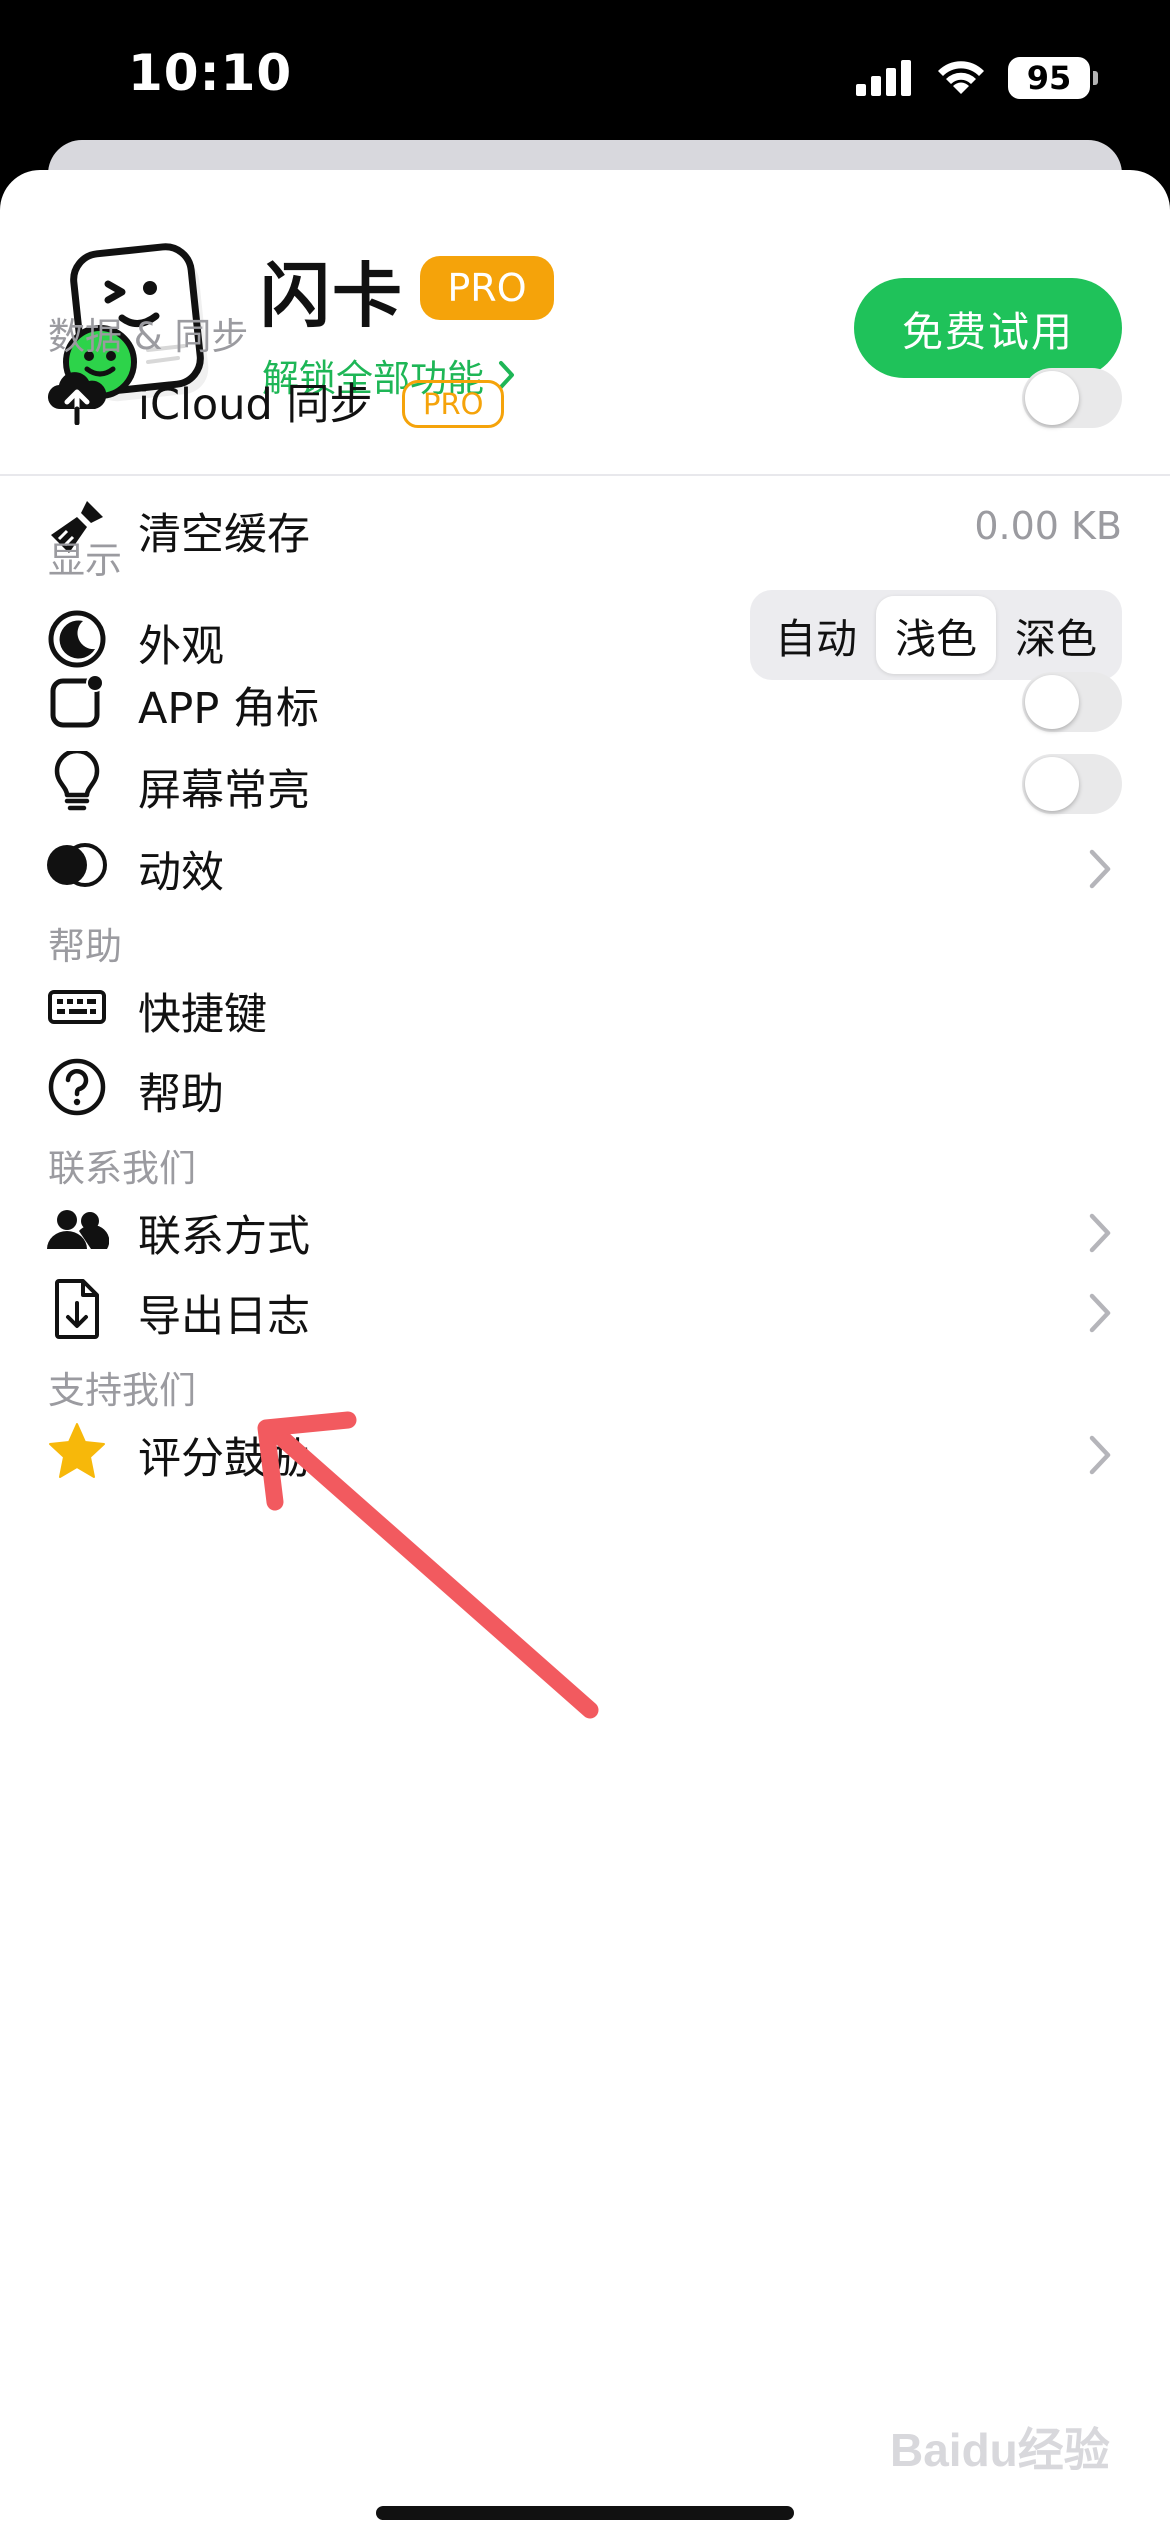 The width and height of the screenshot is (1170, 2532). I want to click on row-animation: 动效, so click(585, 865).